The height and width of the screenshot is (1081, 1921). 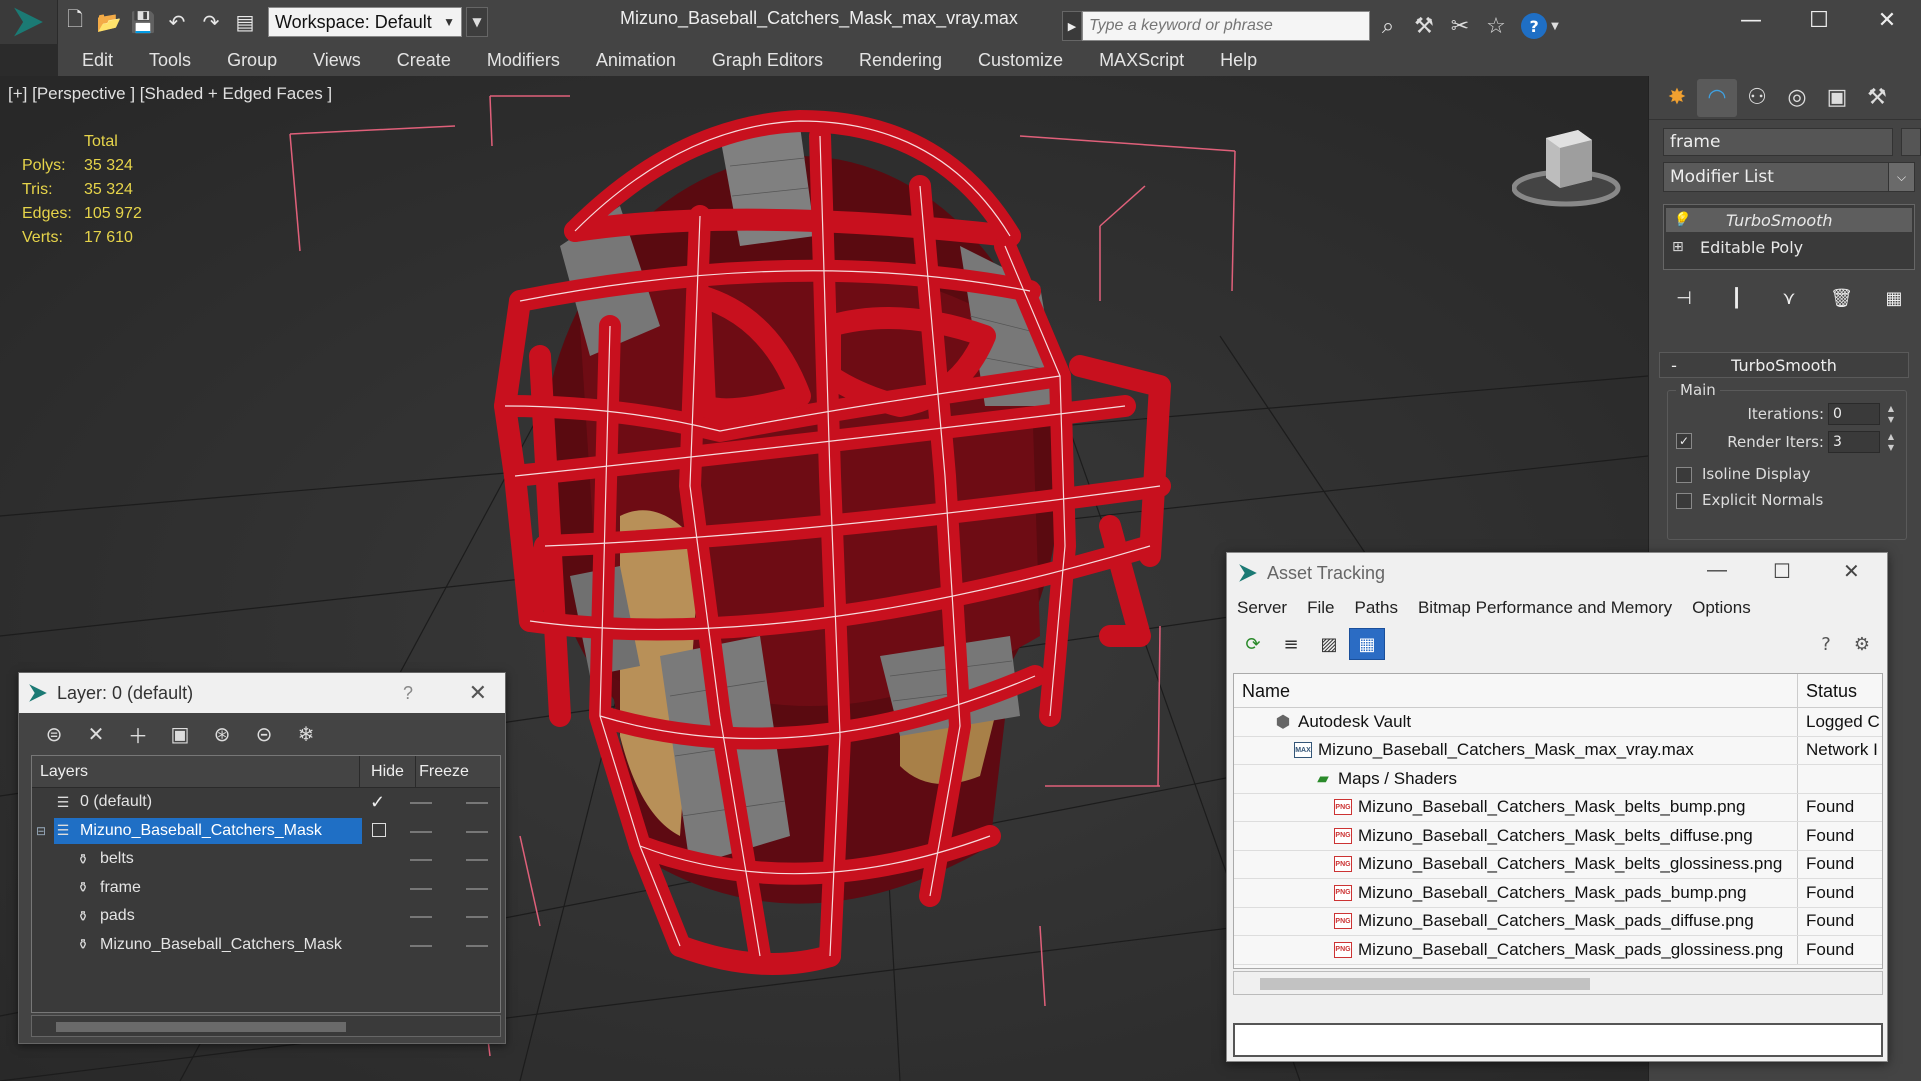 I want to click on layer-horizontal-scrollbar, so click(x=266, y=1026).